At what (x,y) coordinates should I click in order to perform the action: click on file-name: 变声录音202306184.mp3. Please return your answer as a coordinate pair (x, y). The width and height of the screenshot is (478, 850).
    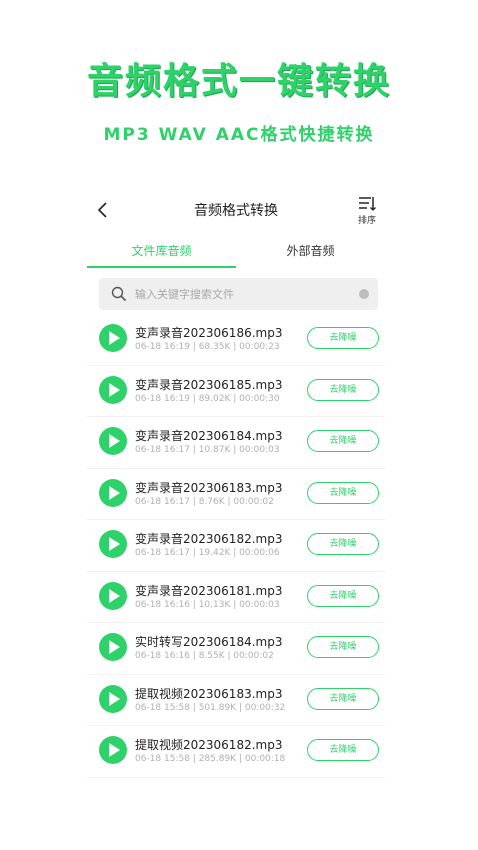
    Looking at the image, I should click on (209, 436).